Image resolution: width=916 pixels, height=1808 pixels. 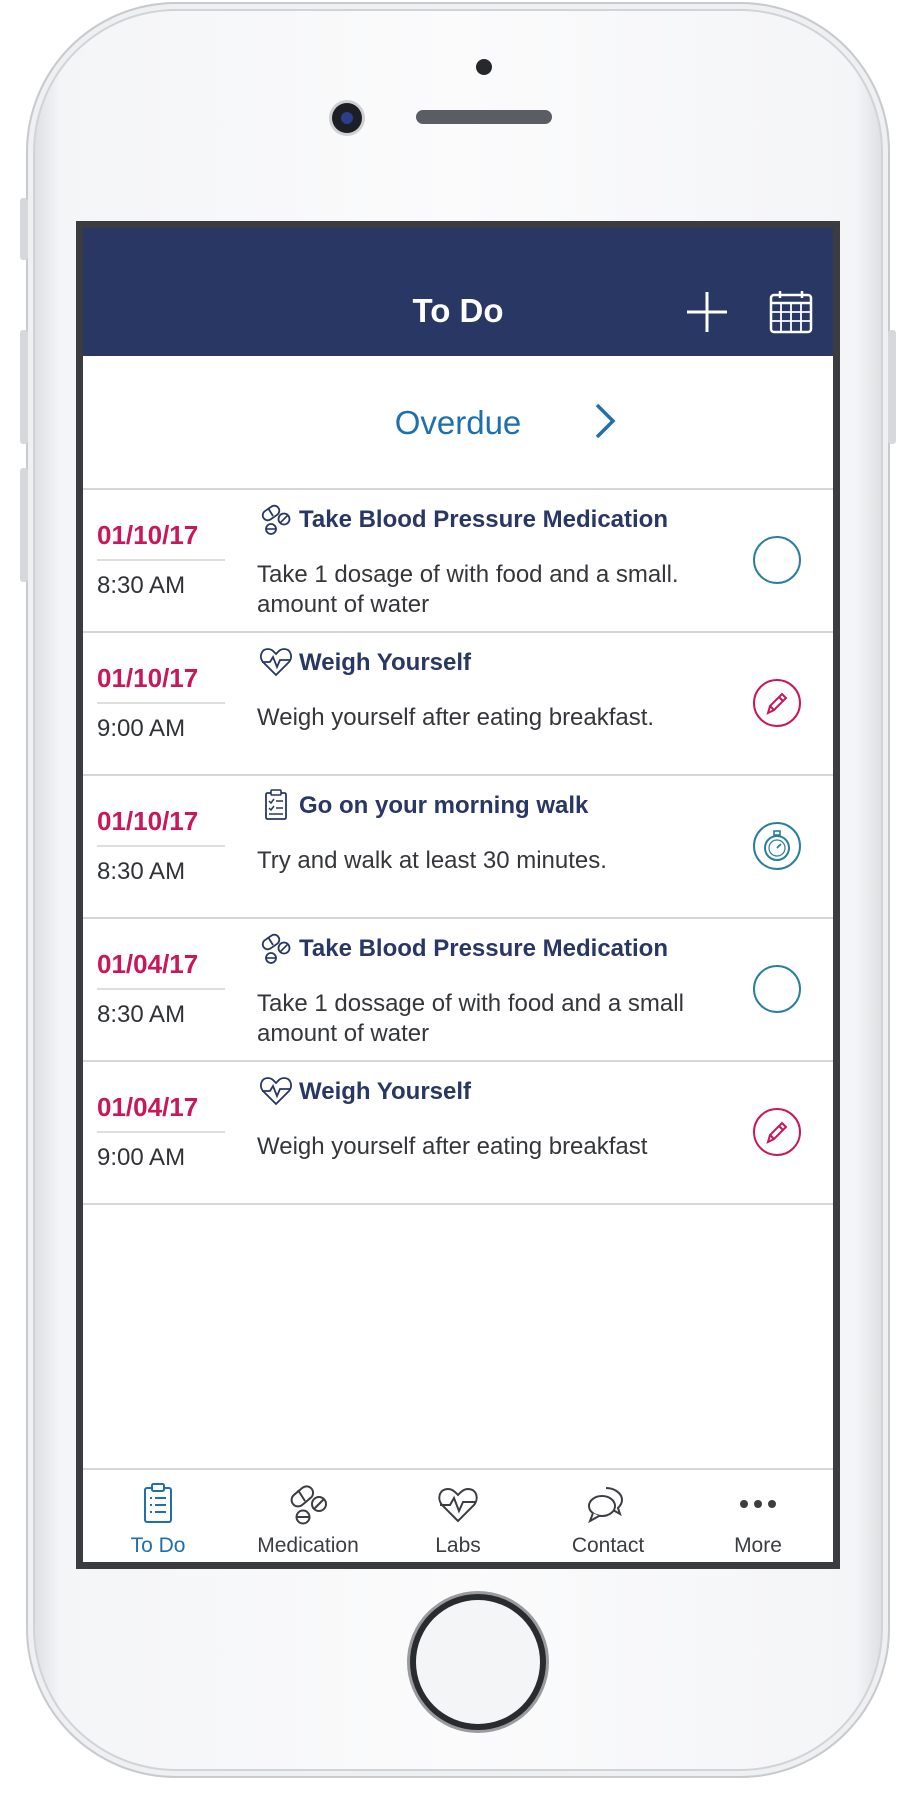 I want to click on overdue-label: Overdue, so click(x=458, y=422).